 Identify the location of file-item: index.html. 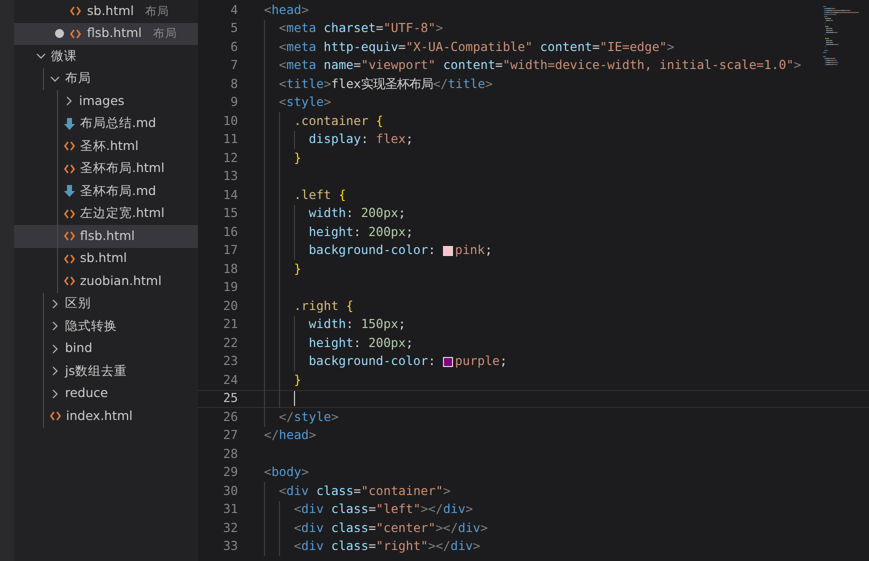
(106, 416).